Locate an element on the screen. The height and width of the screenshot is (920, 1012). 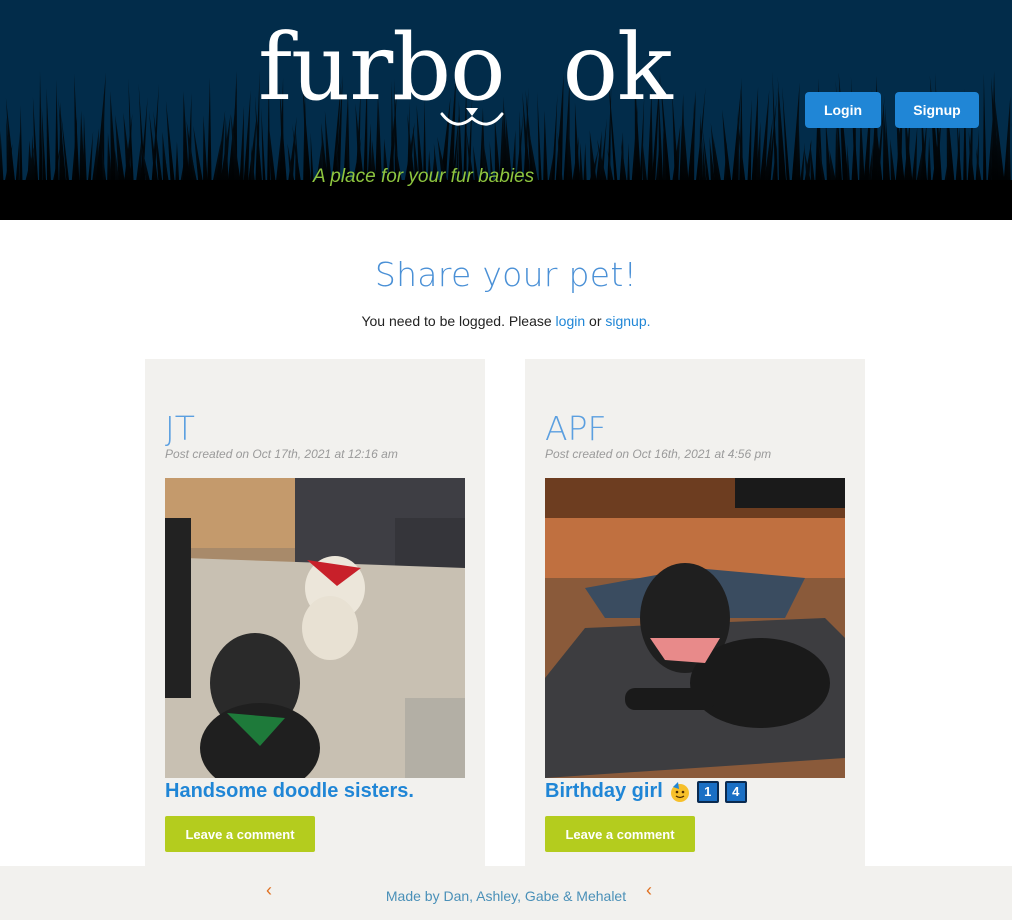
dog-photo-image is located at coordinates (695, 628).